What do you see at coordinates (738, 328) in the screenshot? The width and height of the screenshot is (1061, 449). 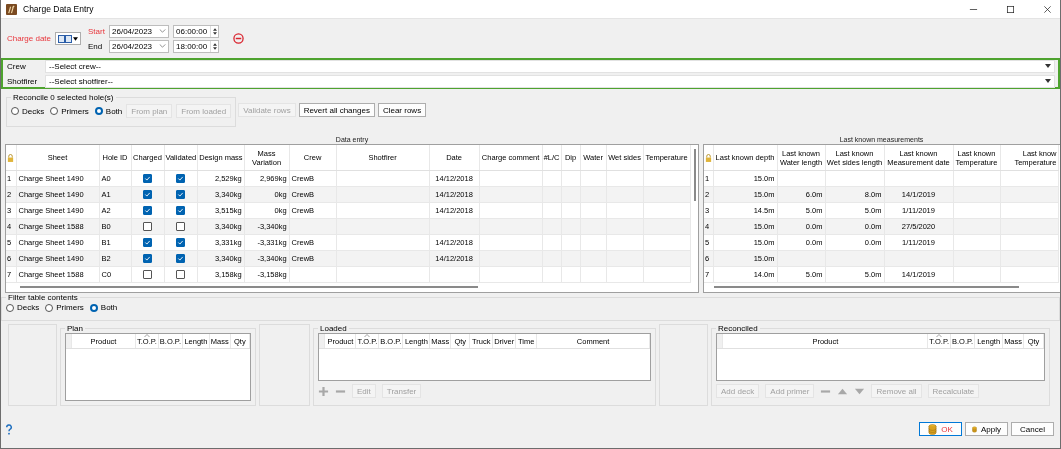 I see `group-title: Reconciled` at bounding box center [738, 328].